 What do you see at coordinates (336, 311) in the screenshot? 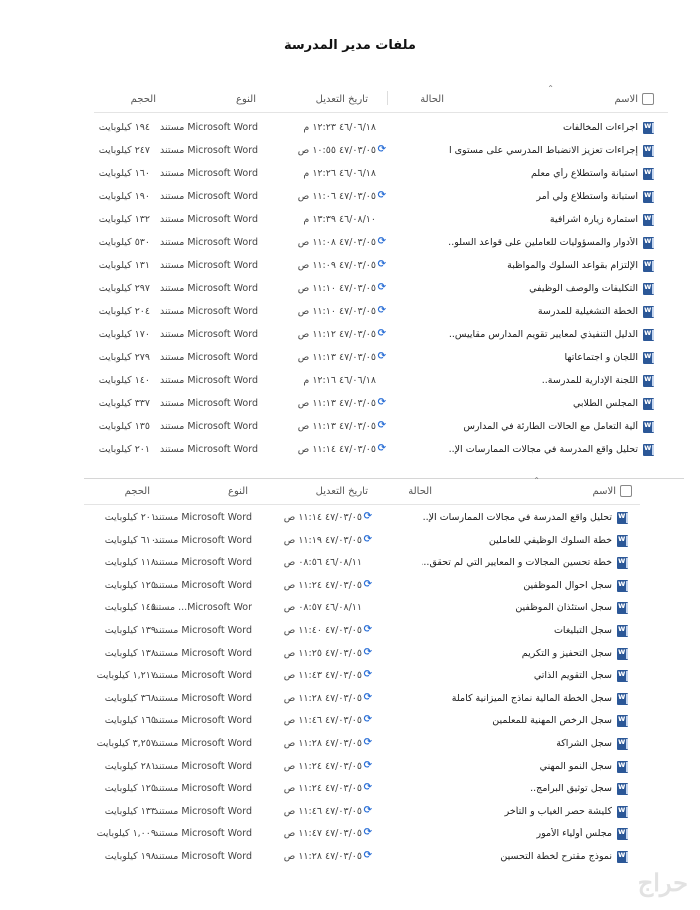
I see `modified-date: ٤٧/٠٣/٠٥ ١١:١٠ ص` at bounding box center [336, 311].